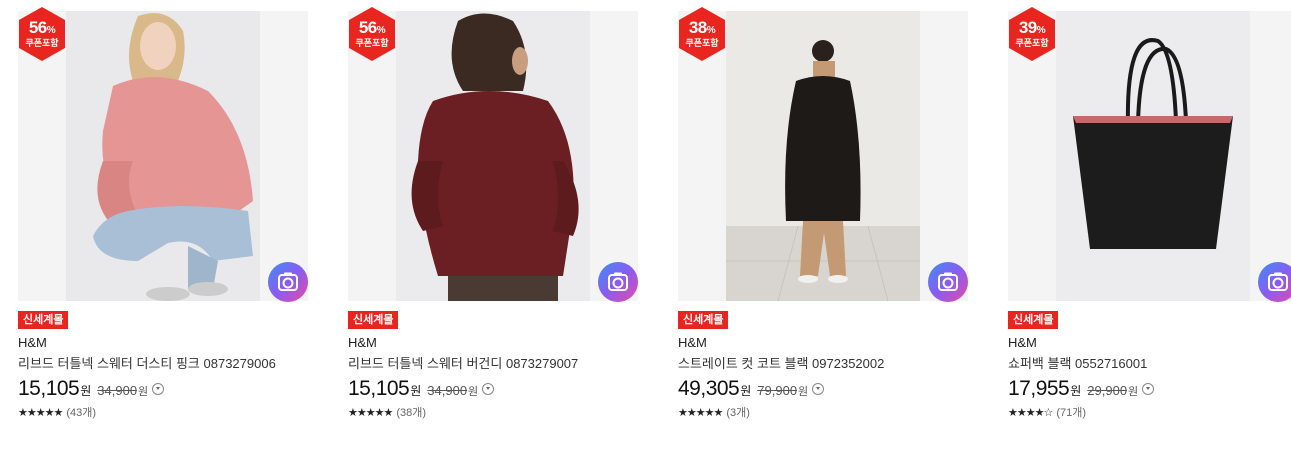 The image size is (1291, 453). What do you see at coordinates (823, 362) in the screenshot?
I see `product-name: 스트레이트 컷 코트 블랙 0972352002` at bounding box center [823, 362].